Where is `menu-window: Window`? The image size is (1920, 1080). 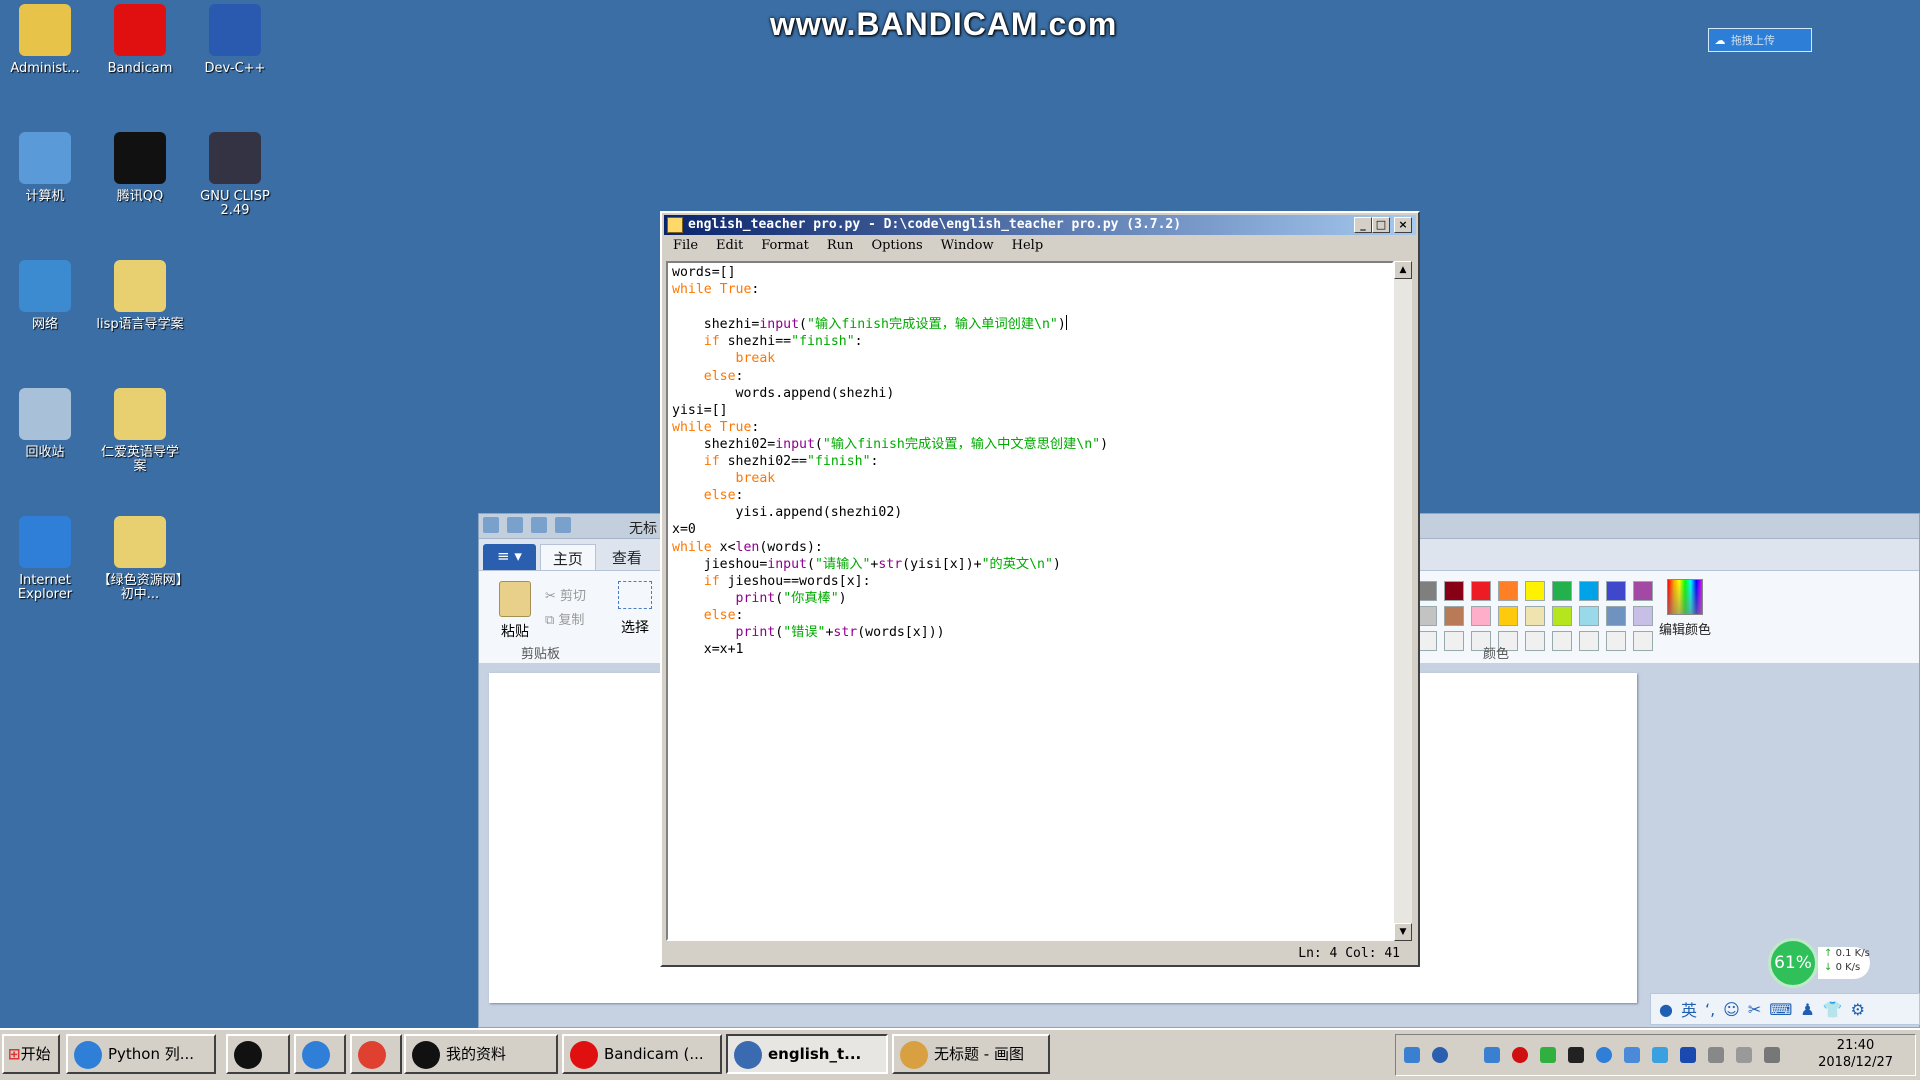 menu-window: Window is located at coordinates (967, 247).